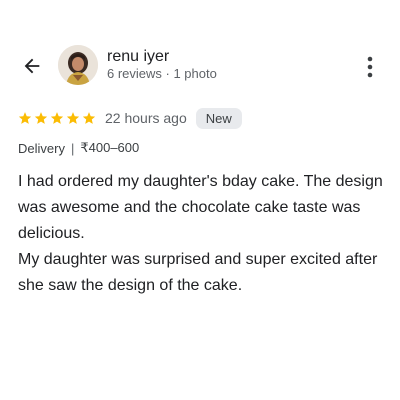  Describe the element at coordinates (41, 148) in the screenshot. I see `order-type: Delivery` at that location.